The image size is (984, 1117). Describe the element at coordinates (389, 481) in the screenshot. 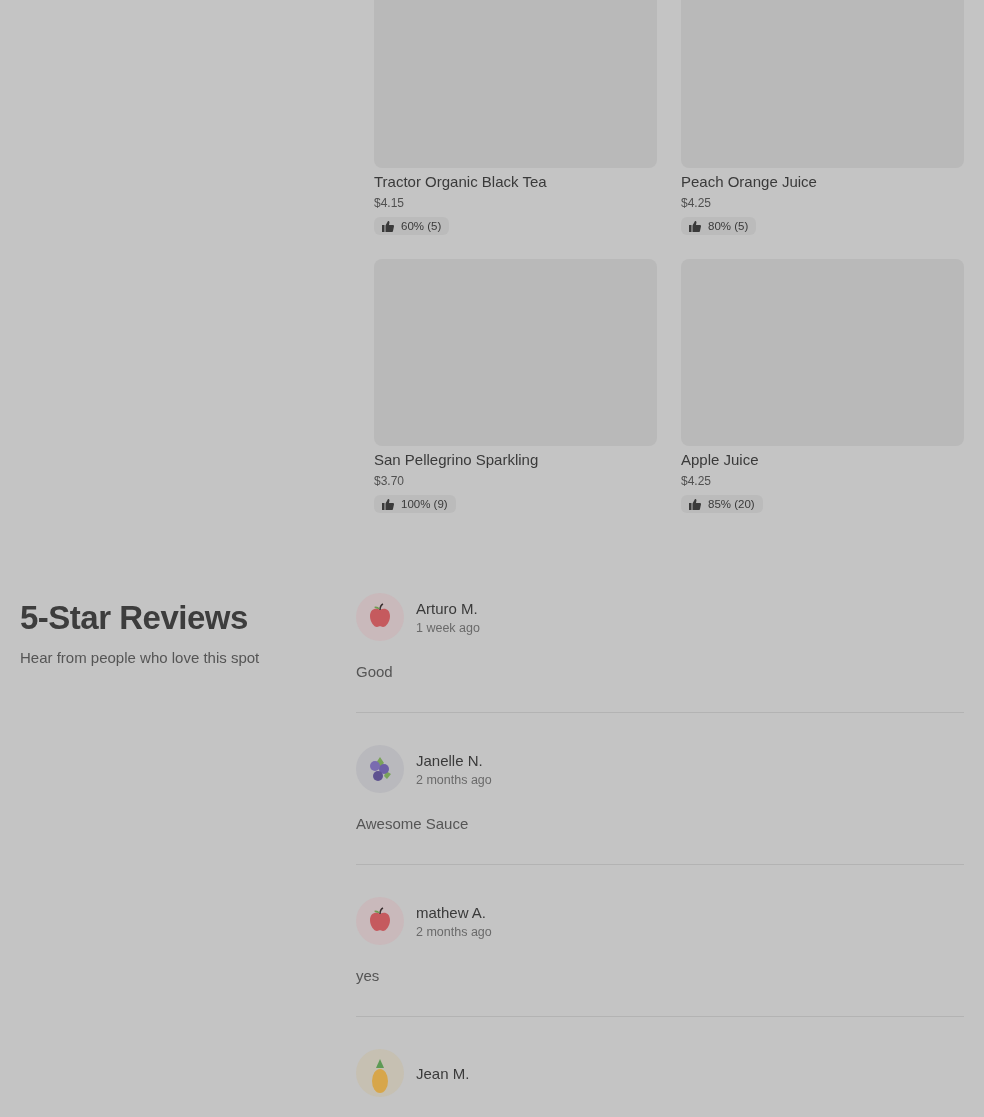

I see `product-price: $3.70` at that location.